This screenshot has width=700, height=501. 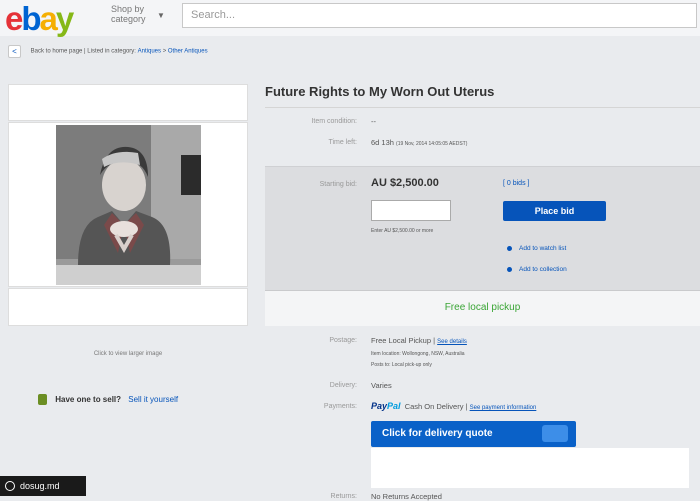 I want to click on time-left-label: Time left:, so click(x=342, y=142).